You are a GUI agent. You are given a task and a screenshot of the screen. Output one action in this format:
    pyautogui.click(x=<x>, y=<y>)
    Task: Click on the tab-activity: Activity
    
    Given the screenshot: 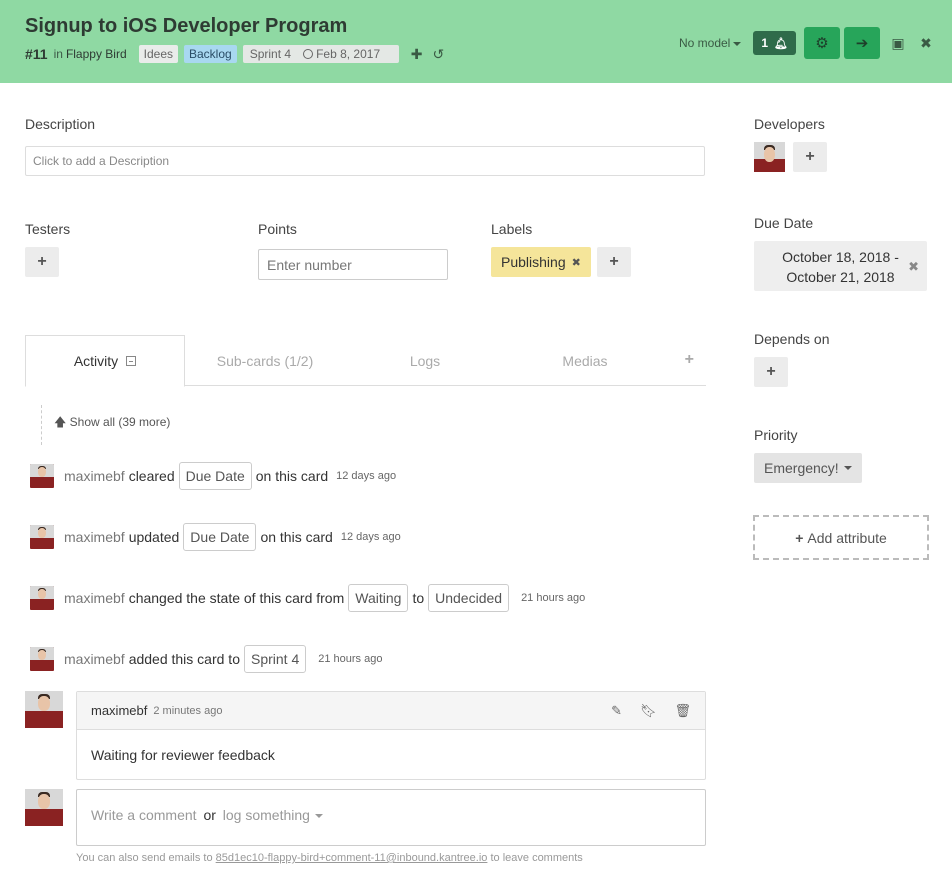 What is the action you would take?
    pyautogui.click(x=105, y=361)
    